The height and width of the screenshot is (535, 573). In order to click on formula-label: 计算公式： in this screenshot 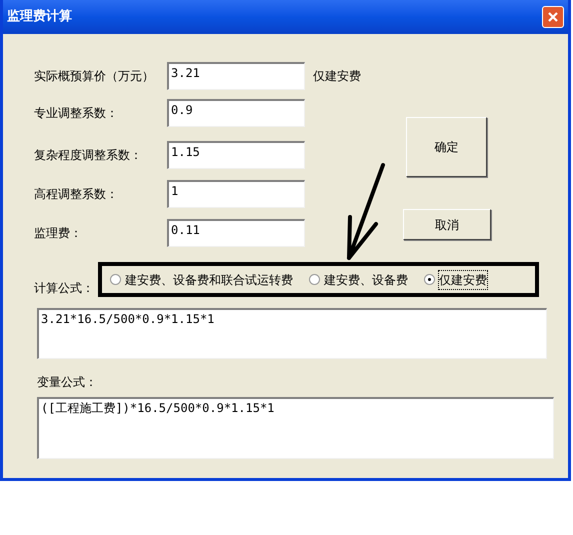, I will do `click(64, 288)`.